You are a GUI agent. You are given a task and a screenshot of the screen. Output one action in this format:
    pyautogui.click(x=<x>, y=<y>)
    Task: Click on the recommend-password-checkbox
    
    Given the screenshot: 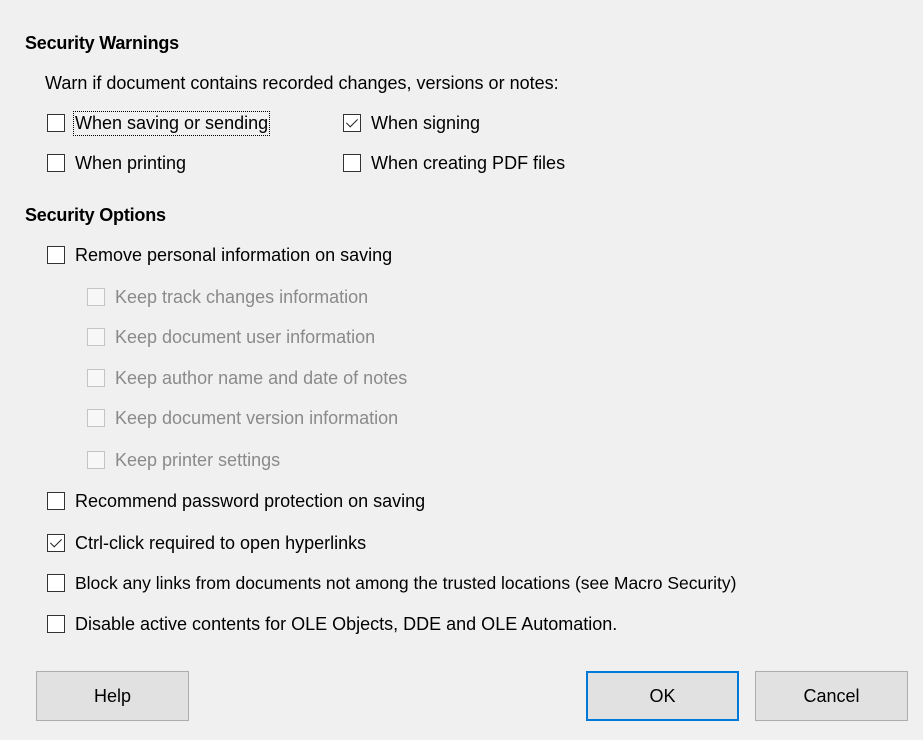 What is the action you would take?
    pyautogui.click(x=56, y=501)
    